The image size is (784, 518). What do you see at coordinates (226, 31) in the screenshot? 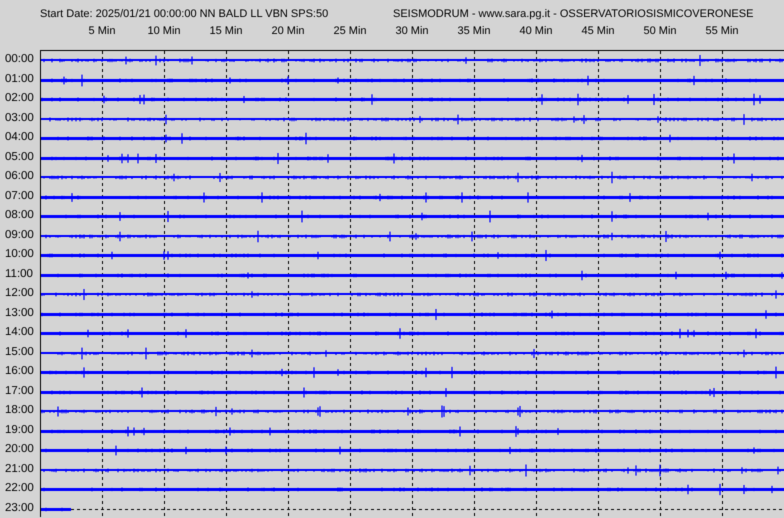
I see `minute-label: 15 Min` at bounding box center [226, 31].